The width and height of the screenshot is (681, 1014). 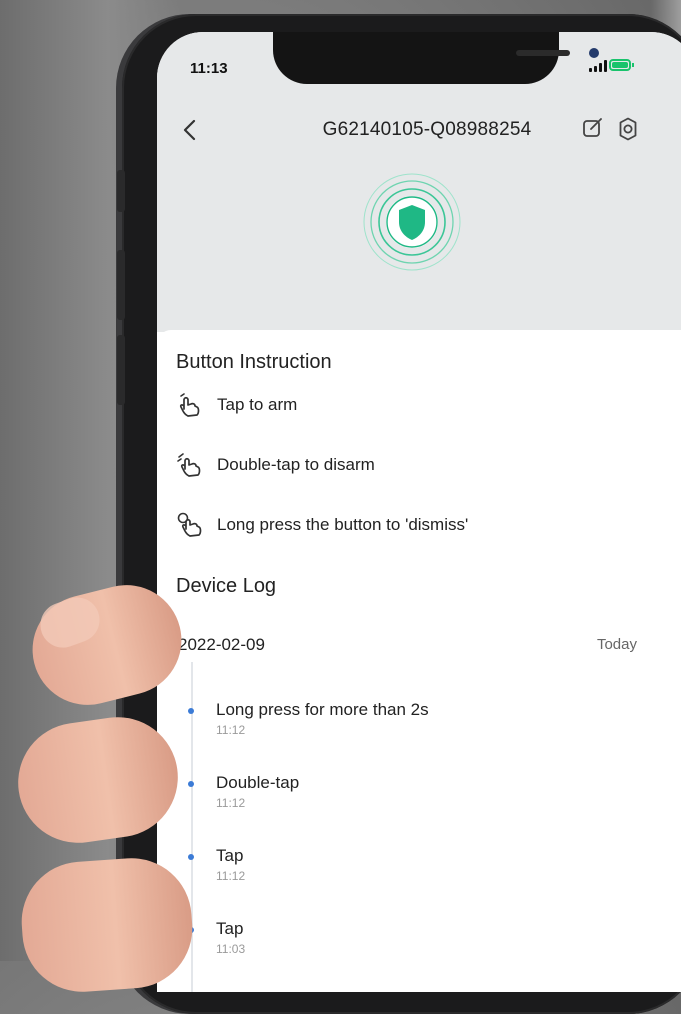 What do you see at coordinates (436, 58) in the screenshot?
I see `phone-notch` at bounding box center [436, 58].